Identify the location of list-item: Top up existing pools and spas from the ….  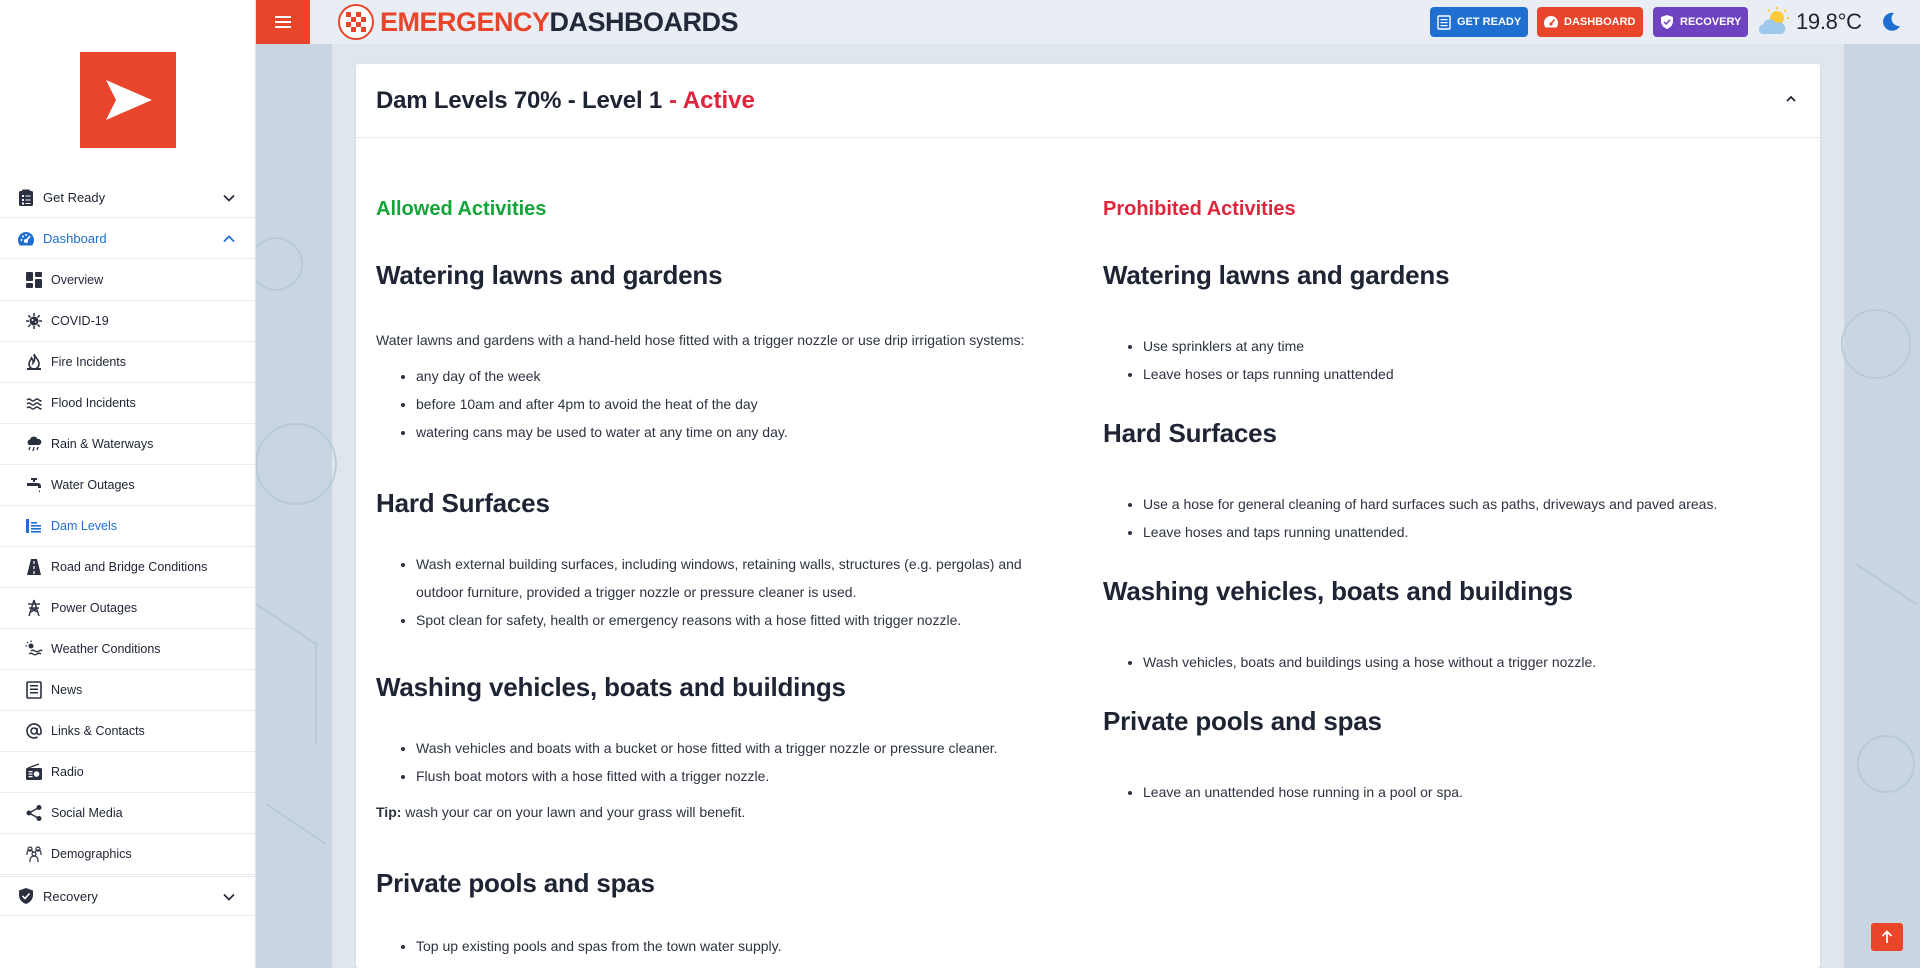
(599, 946).